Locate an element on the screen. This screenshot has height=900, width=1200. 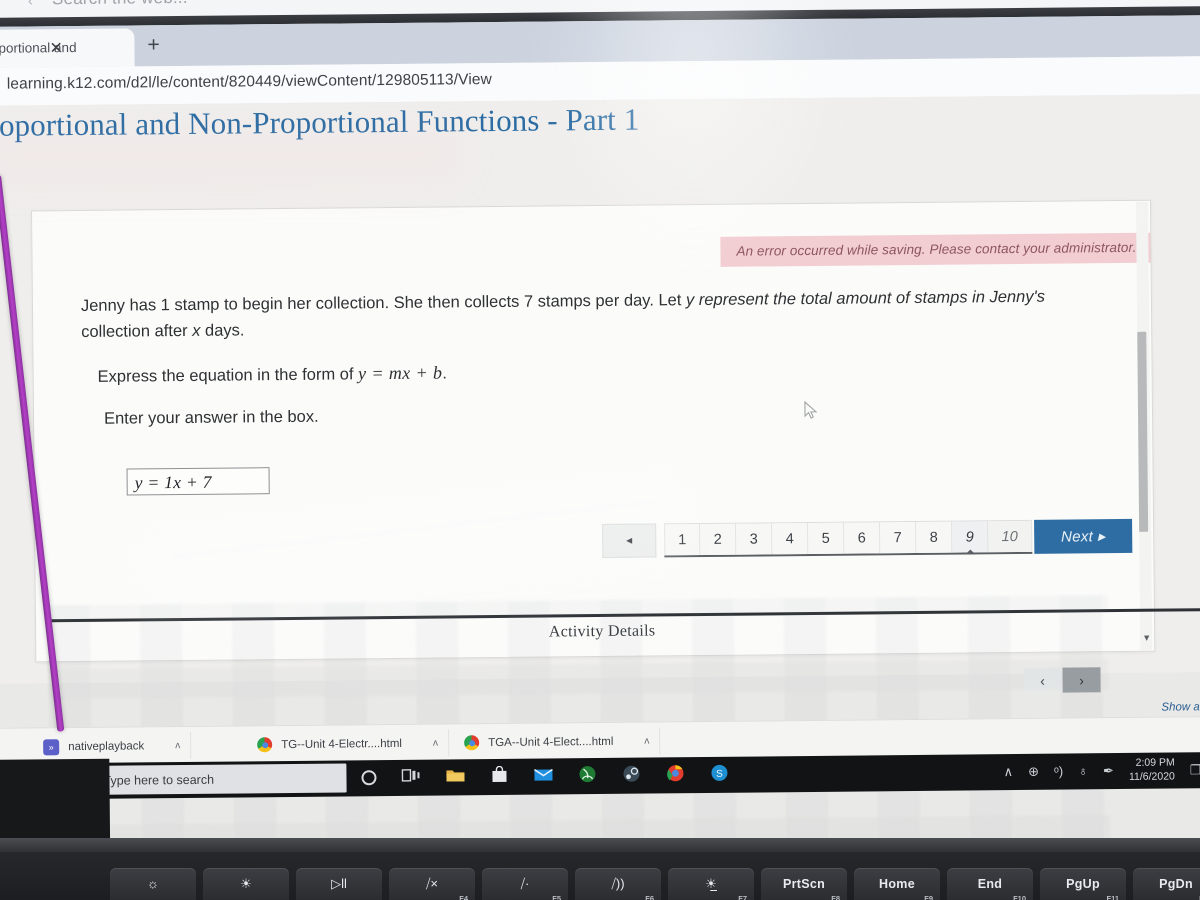
card-scrollbar-thumb is located at coordinates (1143, 431).